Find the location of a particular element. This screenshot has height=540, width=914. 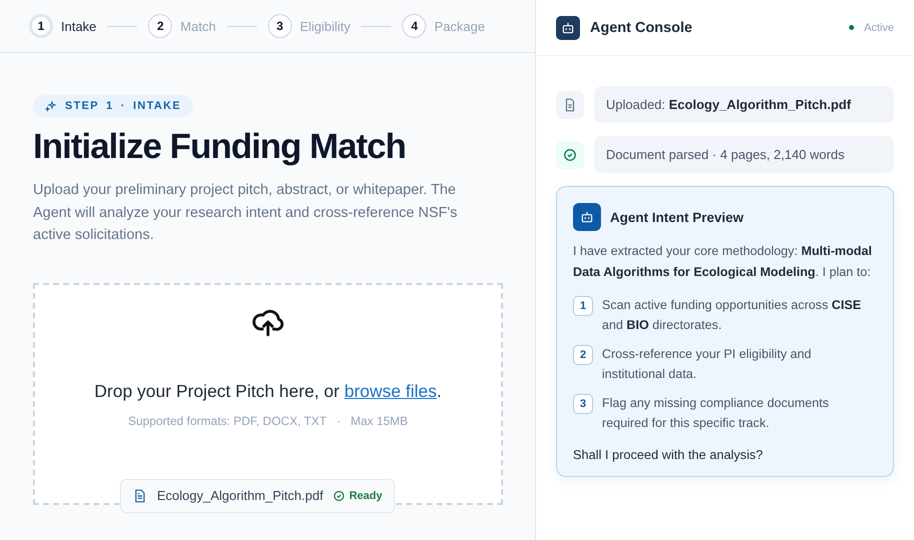

plan-step: Scan active funding opportunities across CISE and BIO directorates. is located at coordinates (739, 315).